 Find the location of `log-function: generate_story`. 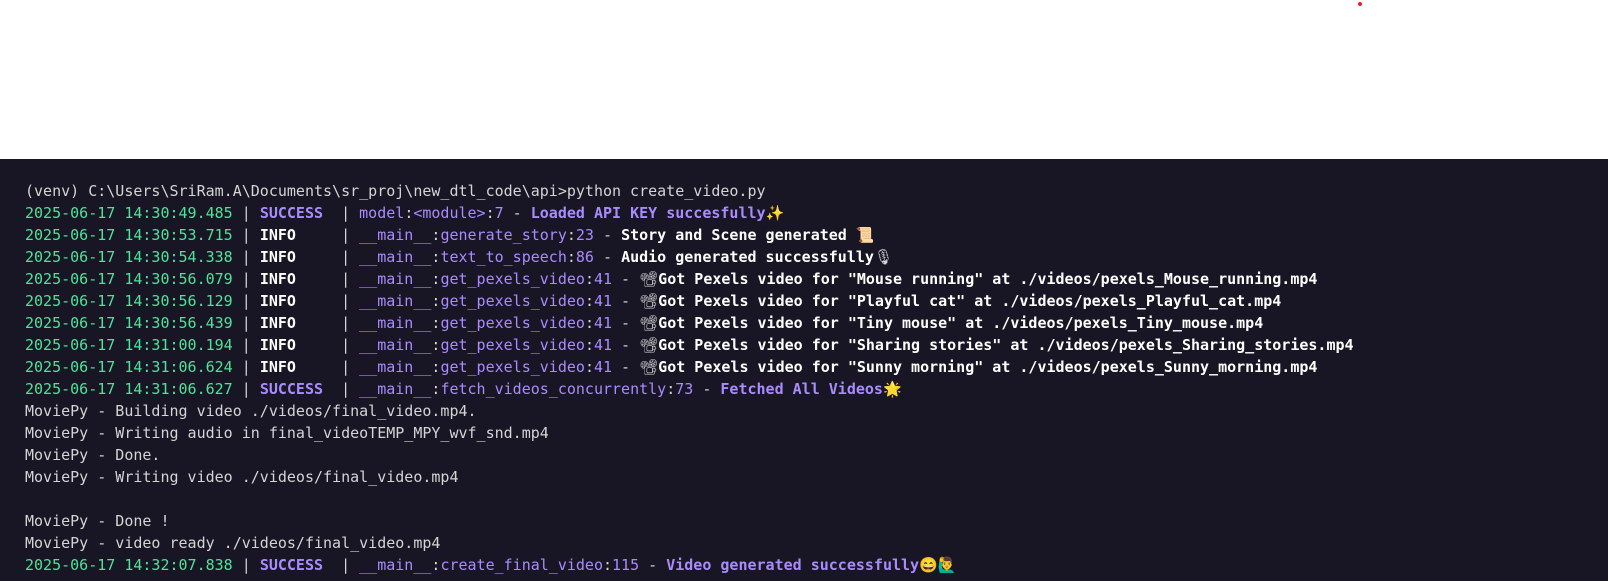

log-function: generate_story is located at coordinates (503, 235).